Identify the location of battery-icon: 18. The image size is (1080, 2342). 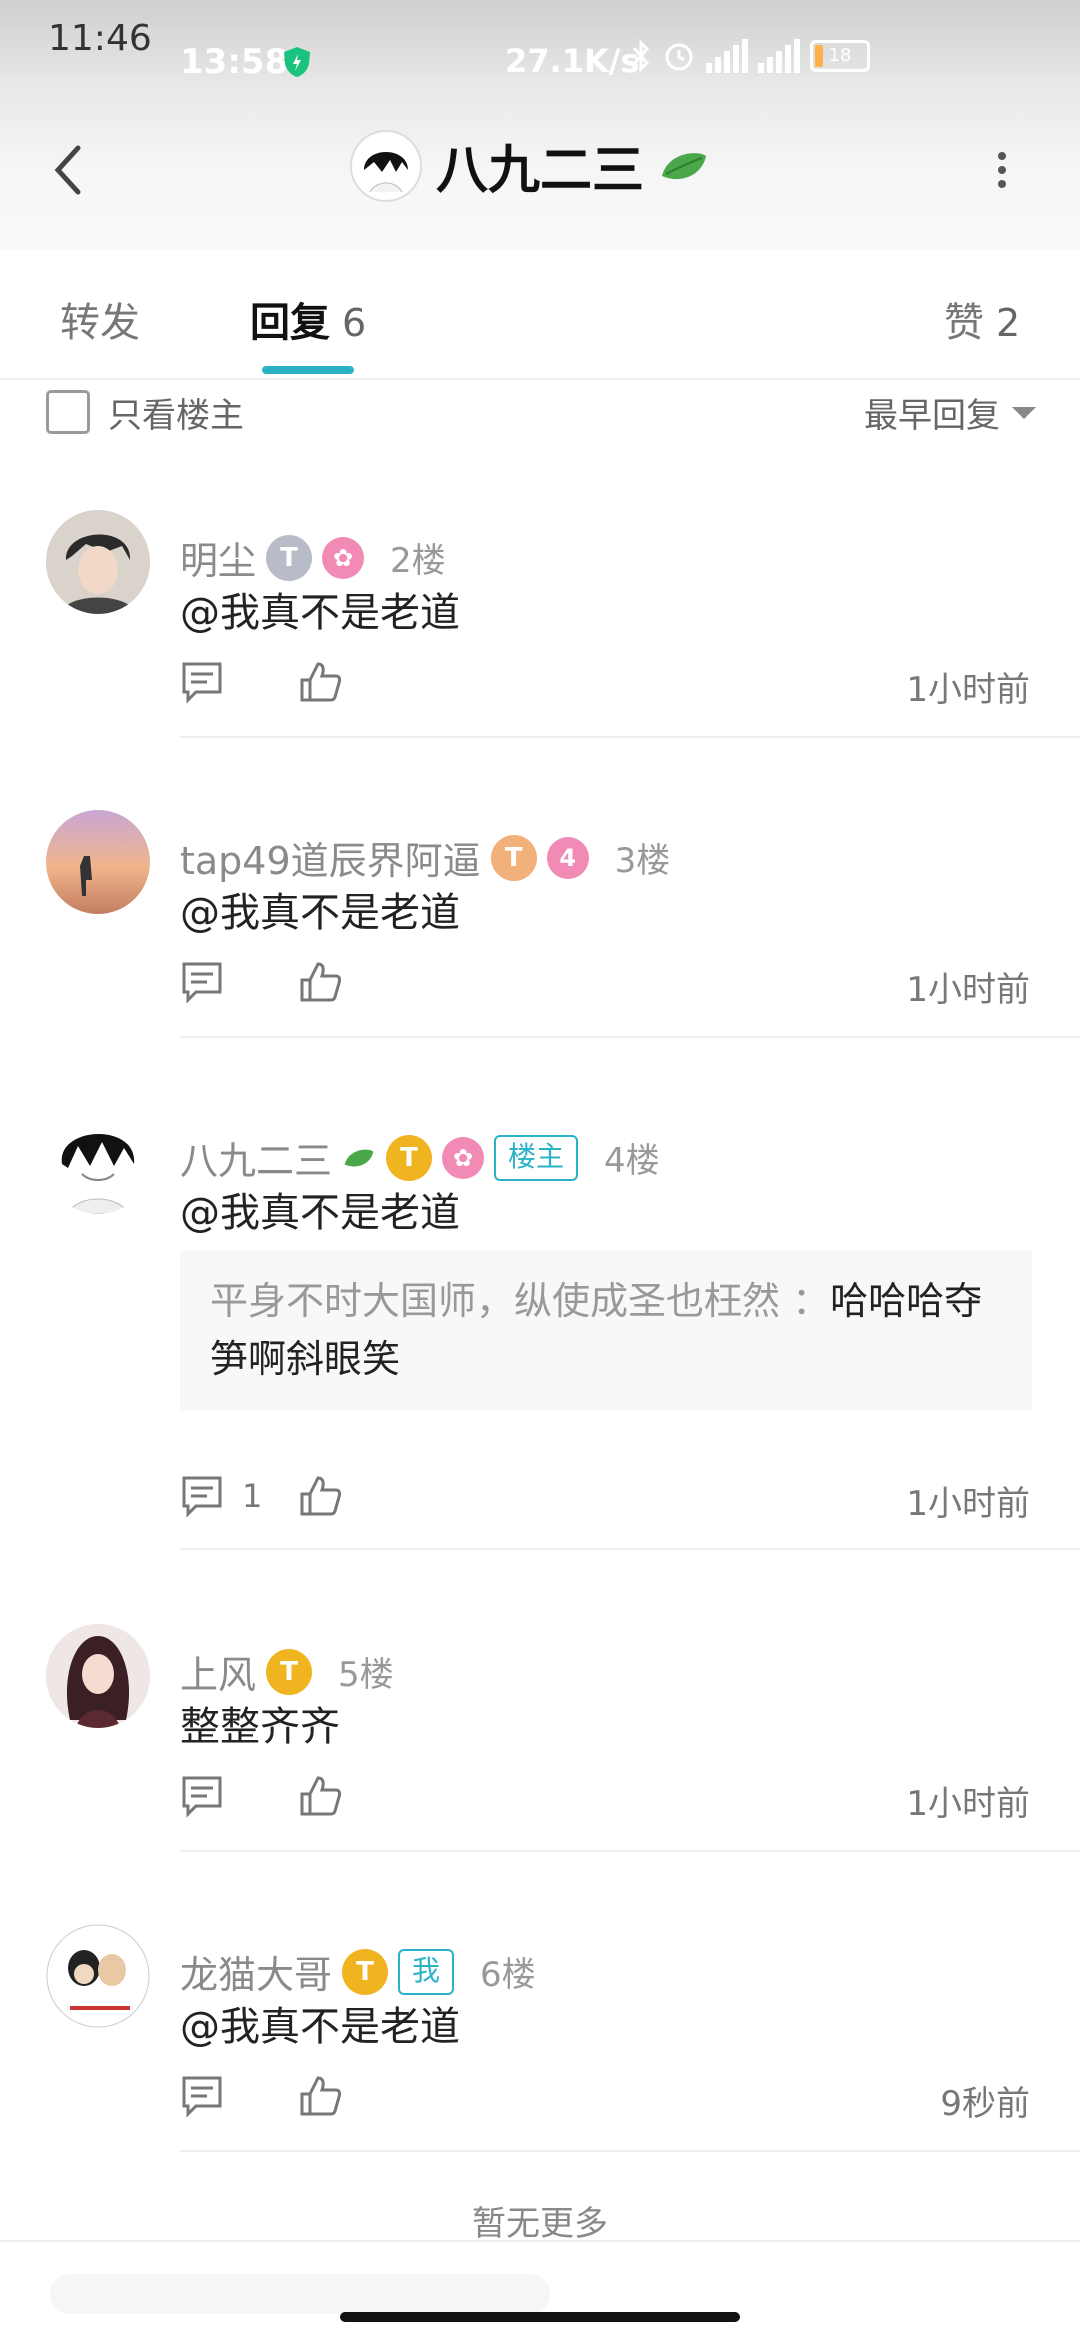
(840, 56).